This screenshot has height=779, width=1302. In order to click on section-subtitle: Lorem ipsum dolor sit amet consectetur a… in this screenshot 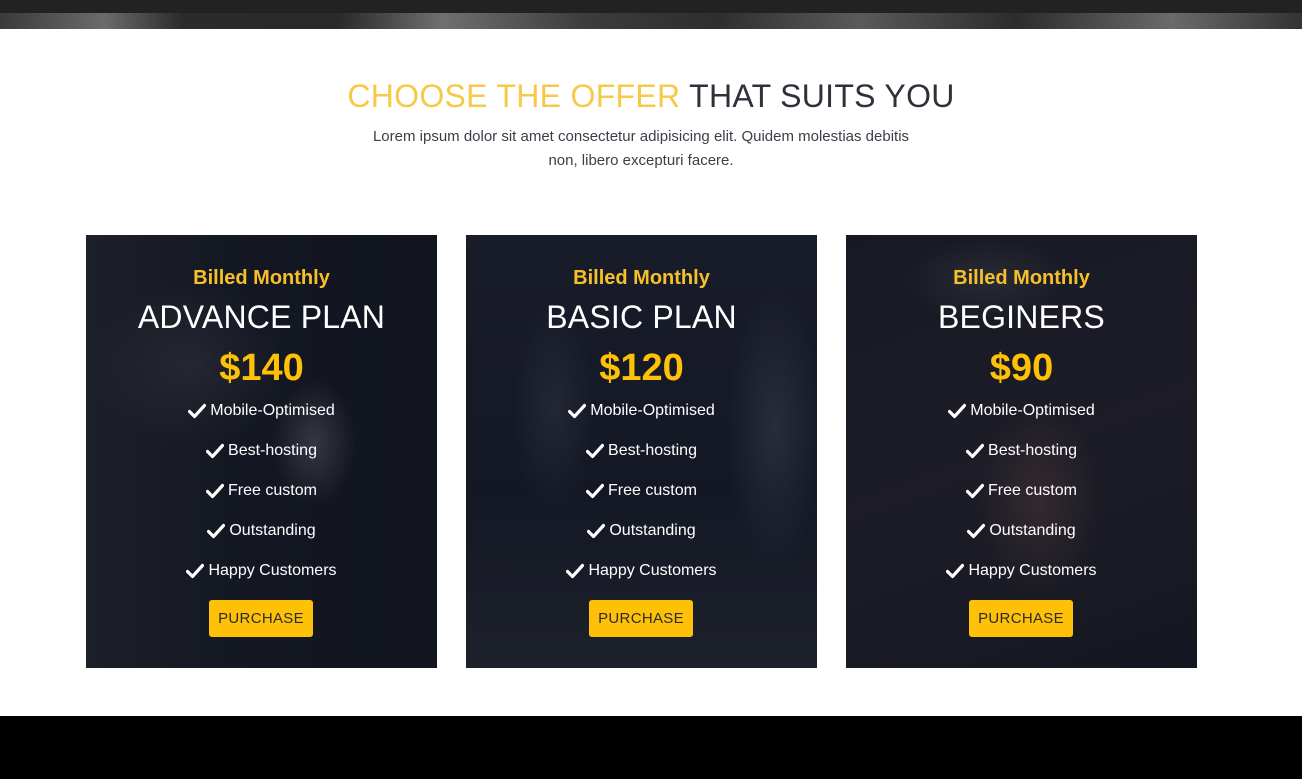, I will do `click(641, 148)`.